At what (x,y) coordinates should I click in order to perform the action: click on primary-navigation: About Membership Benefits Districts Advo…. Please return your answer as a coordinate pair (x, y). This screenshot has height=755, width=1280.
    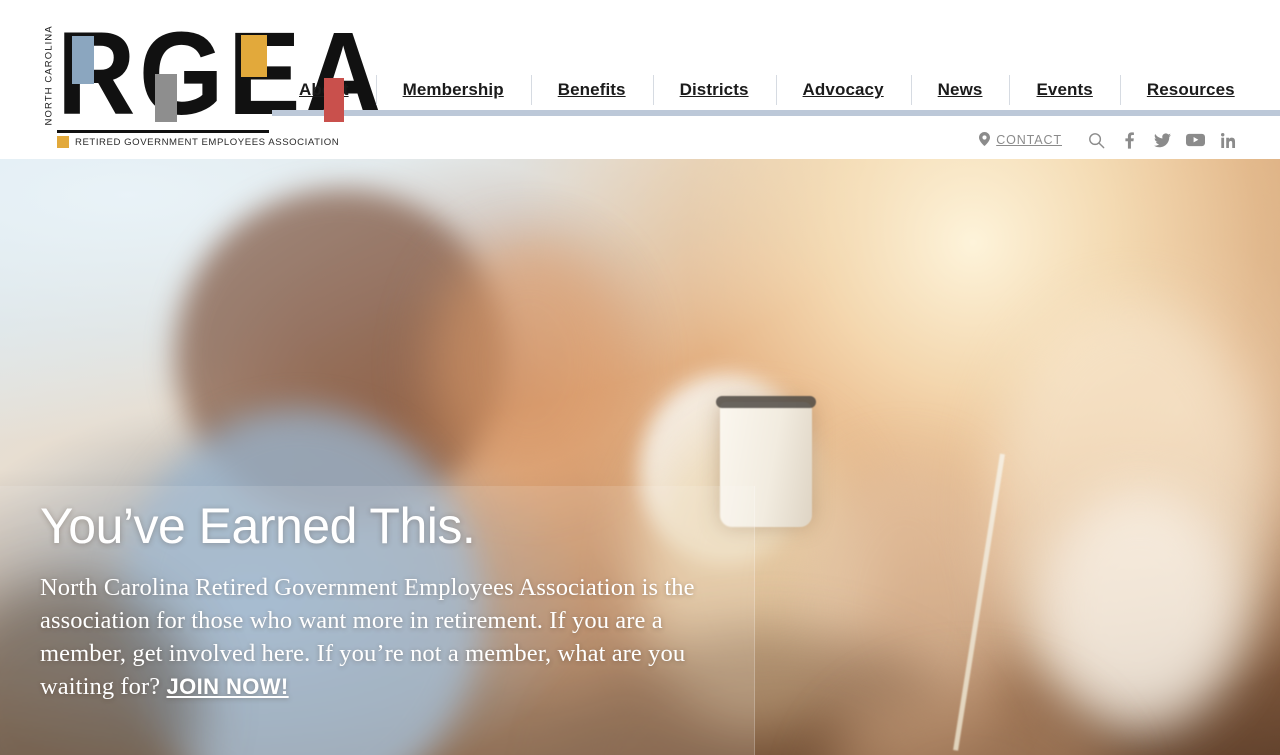
    Looking at the image, I should click on (776, 90).